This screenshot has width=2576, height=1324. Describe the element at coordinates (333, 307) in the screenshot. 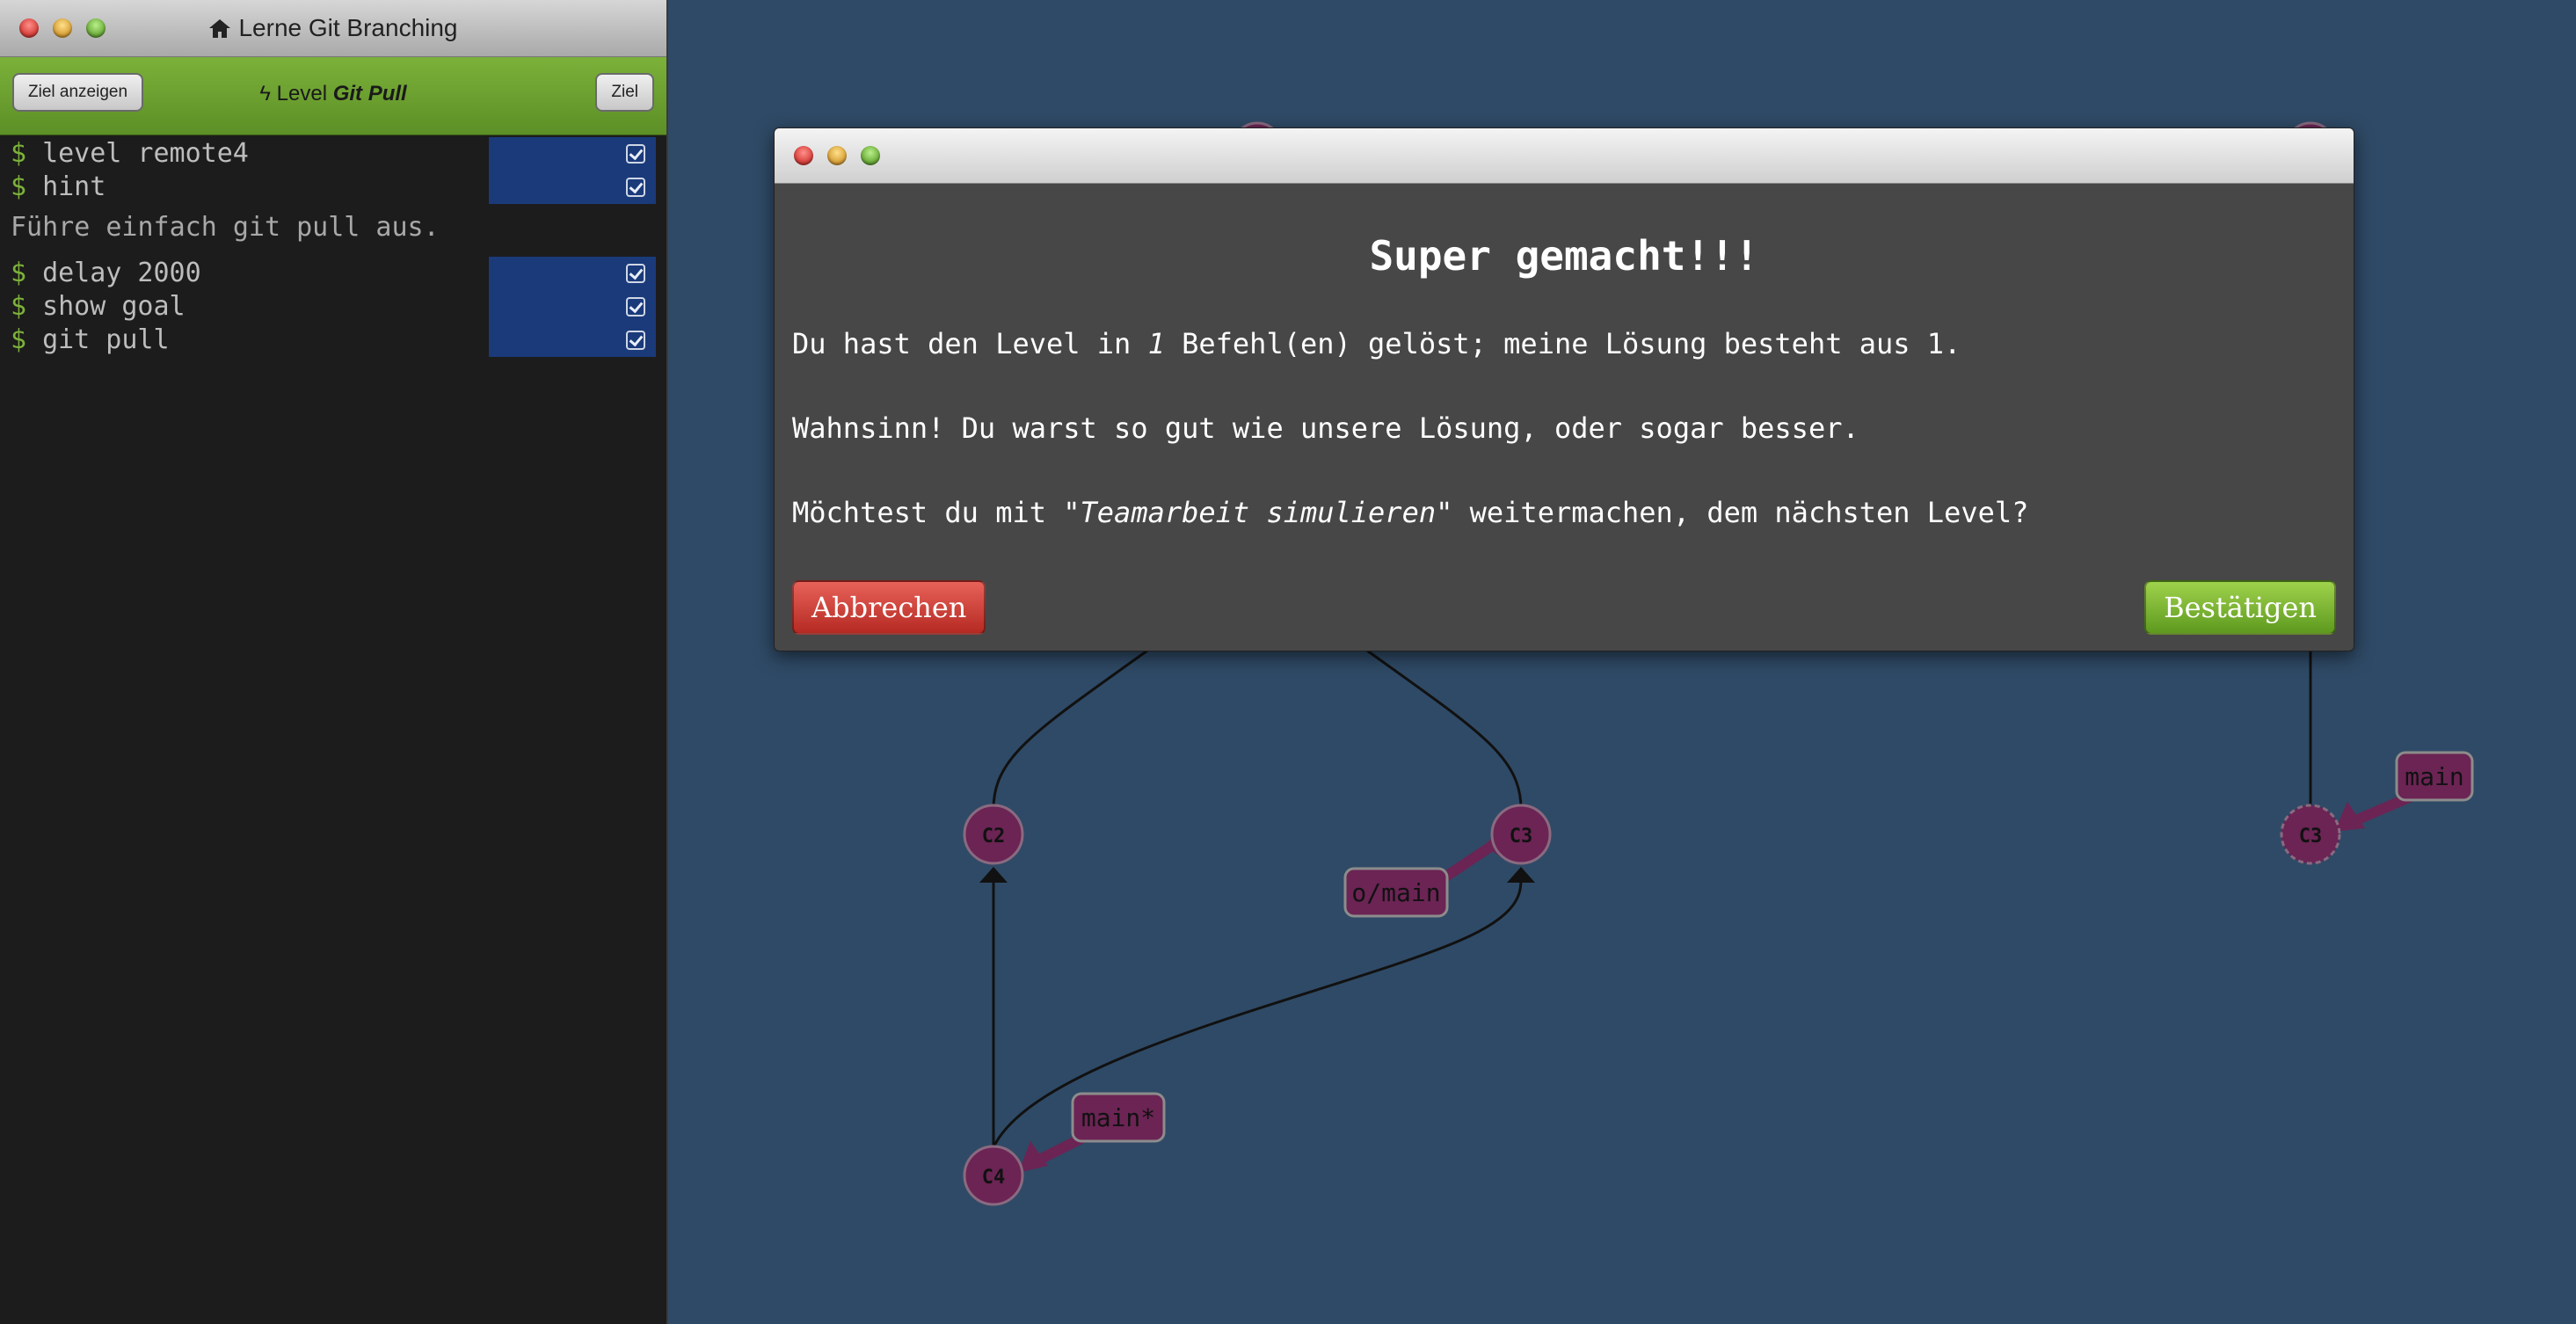

I see `command-row: $ show goal` at that location.